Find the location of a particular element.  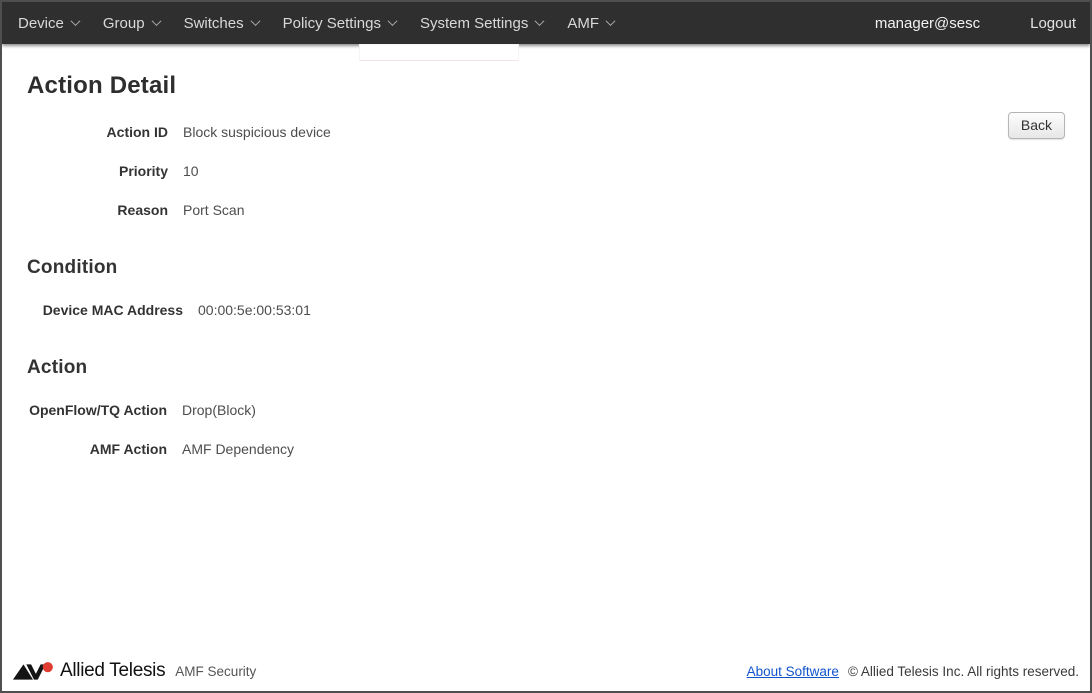

field-label: Priority is located at coordinates (143, 171).